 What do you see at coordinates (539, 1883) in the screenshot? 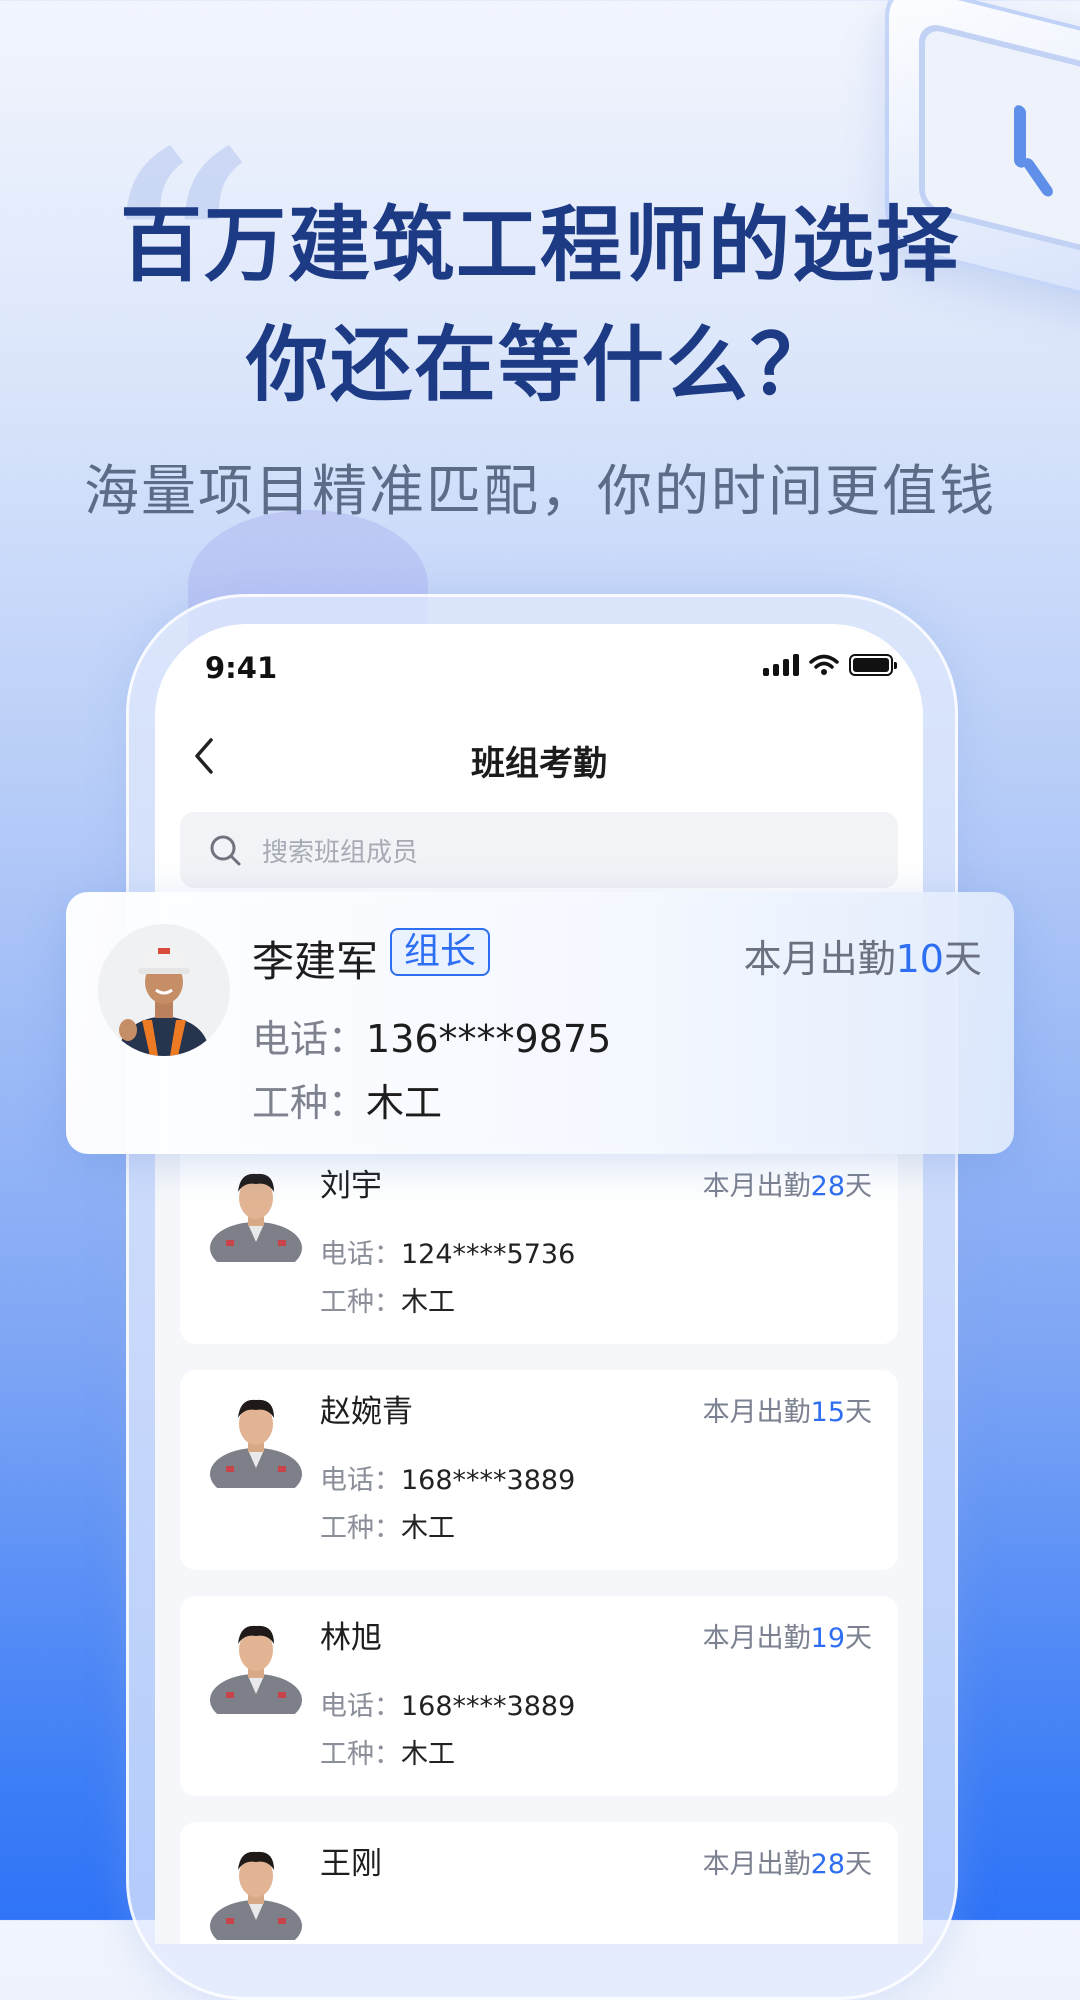
I see `member-card: 王刚 本月出勤28天` at bounding box center [539, 1883].